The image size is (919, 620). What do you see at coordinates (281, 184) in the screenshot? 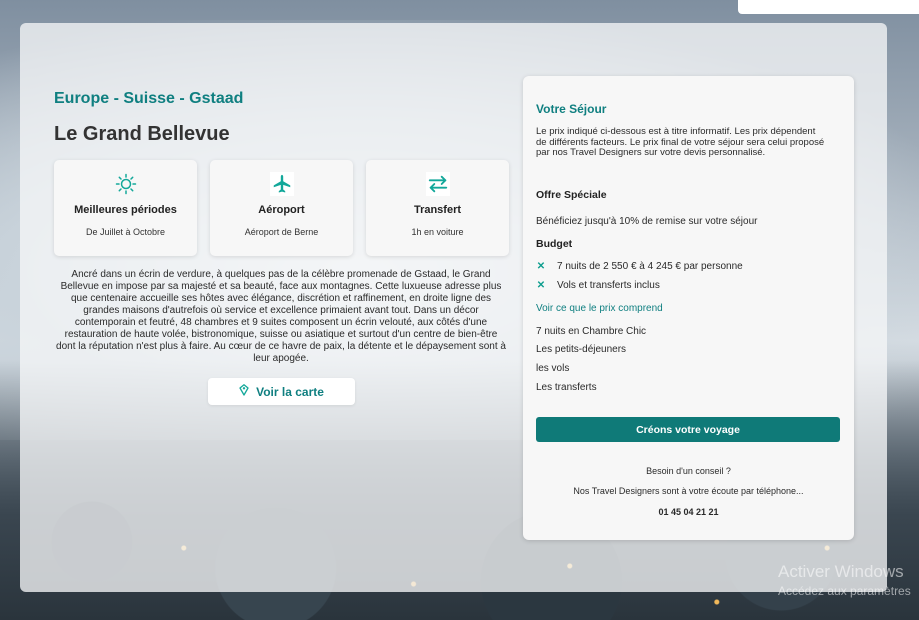
I see `airplane-icon` at bounding box center [281, 184].